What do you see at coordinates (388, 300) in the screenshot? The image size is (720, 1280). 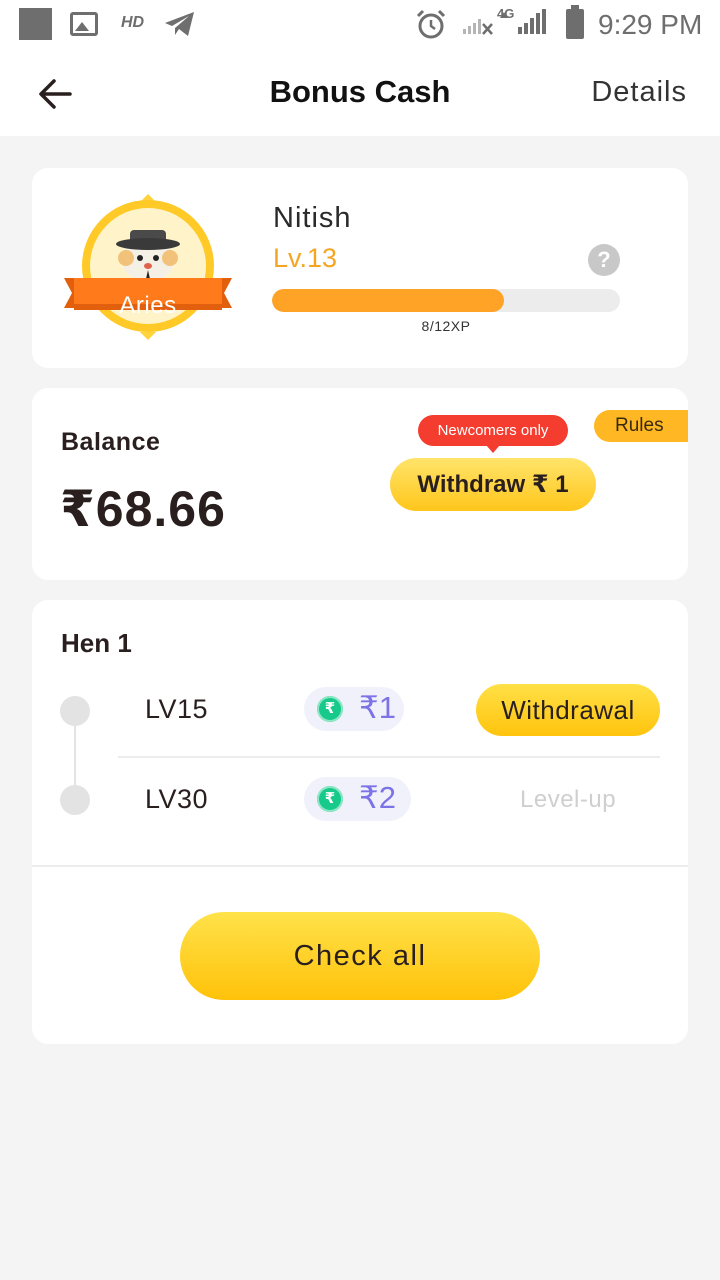 I see `xp-progress-fill` at bounding box center [388, 300].